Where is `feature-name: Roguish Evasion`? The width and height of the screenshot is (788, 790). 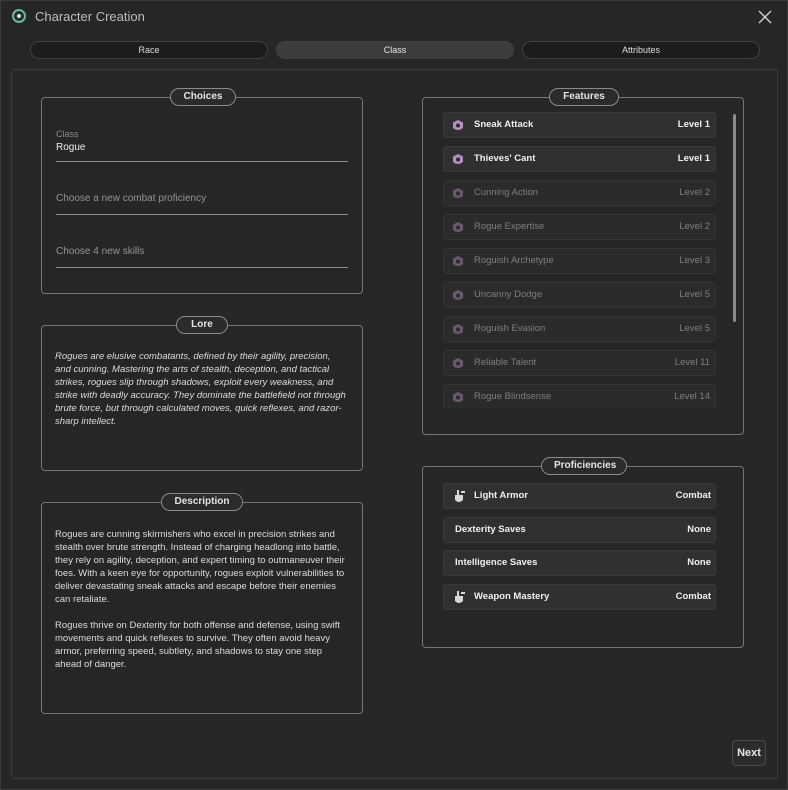 feature-name: Roguish Evasion is located at coordinates (510, 328).